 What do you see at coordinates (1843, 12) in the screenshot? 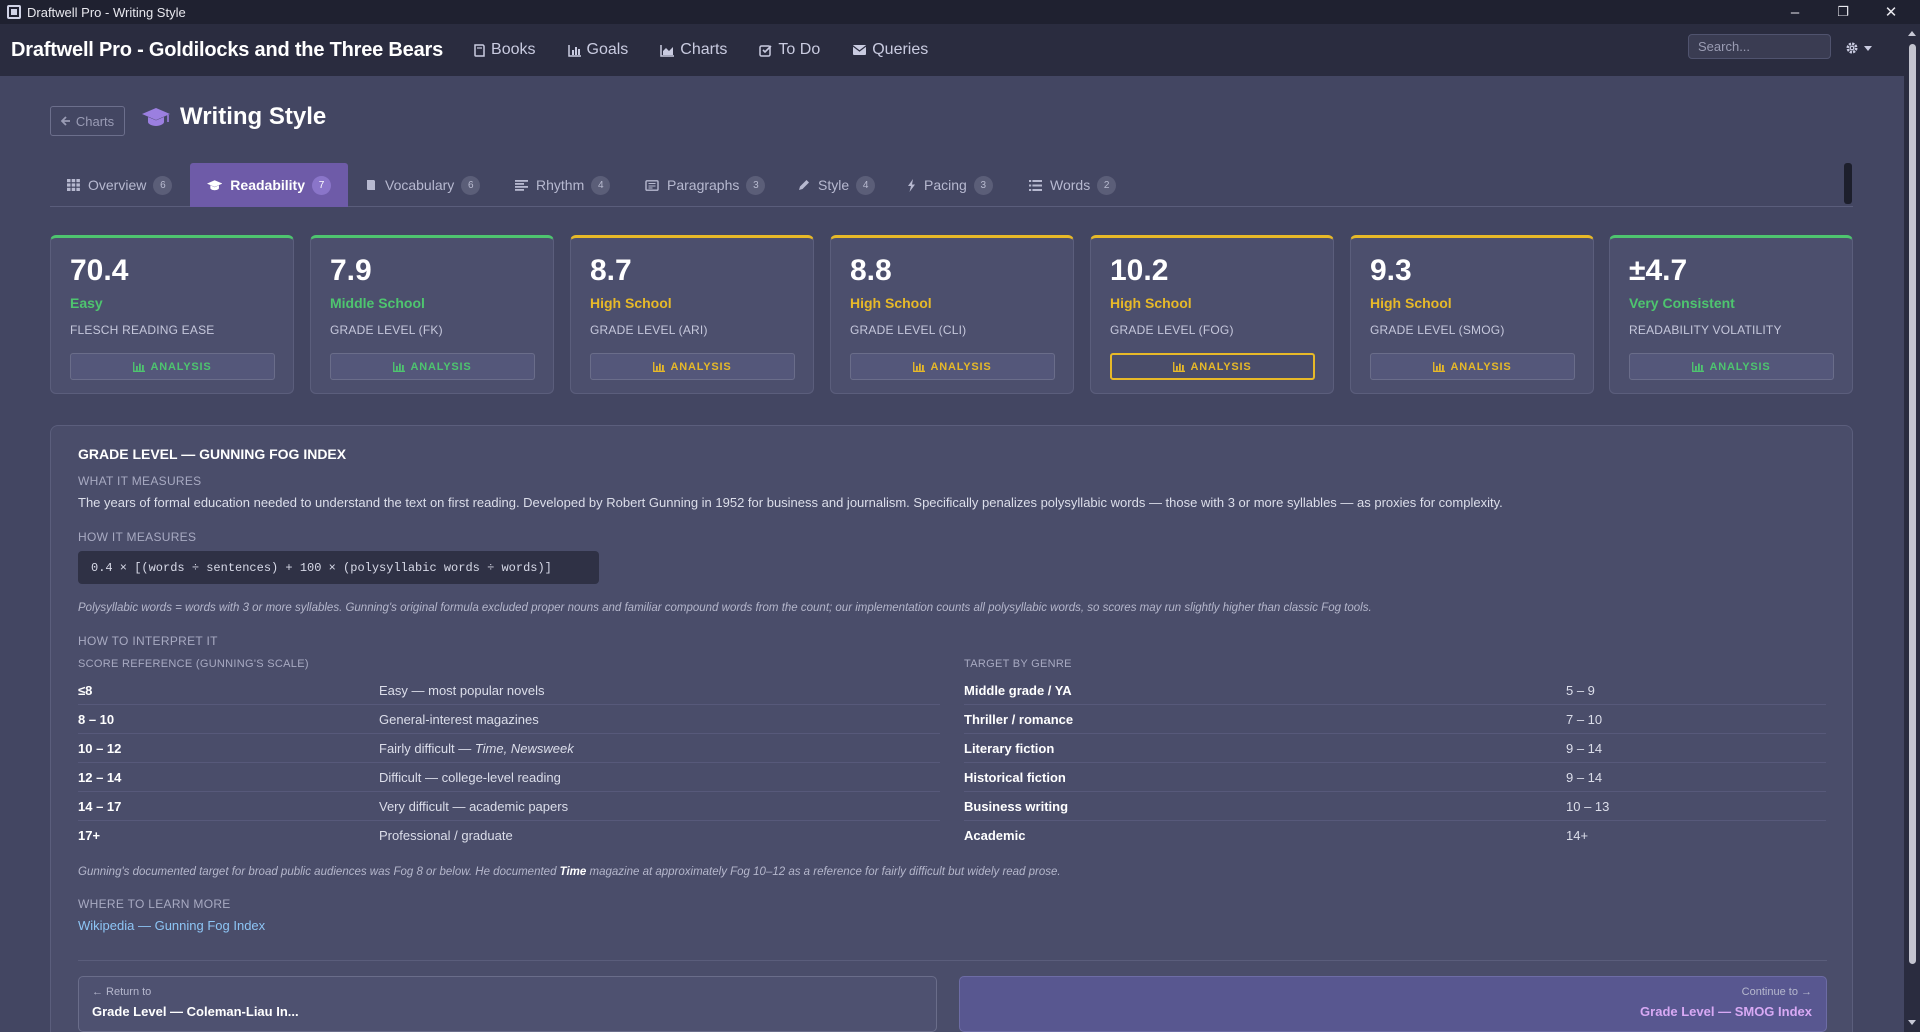
I see `restore-button: ❐` at bounding box center [1843, 12].